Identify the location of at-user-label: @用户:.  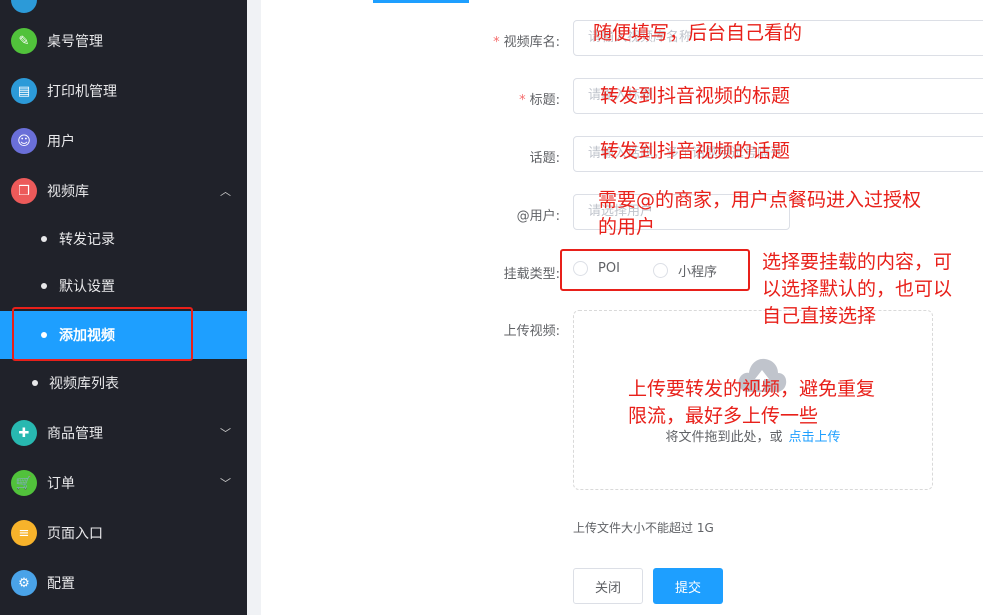
(538, 216).